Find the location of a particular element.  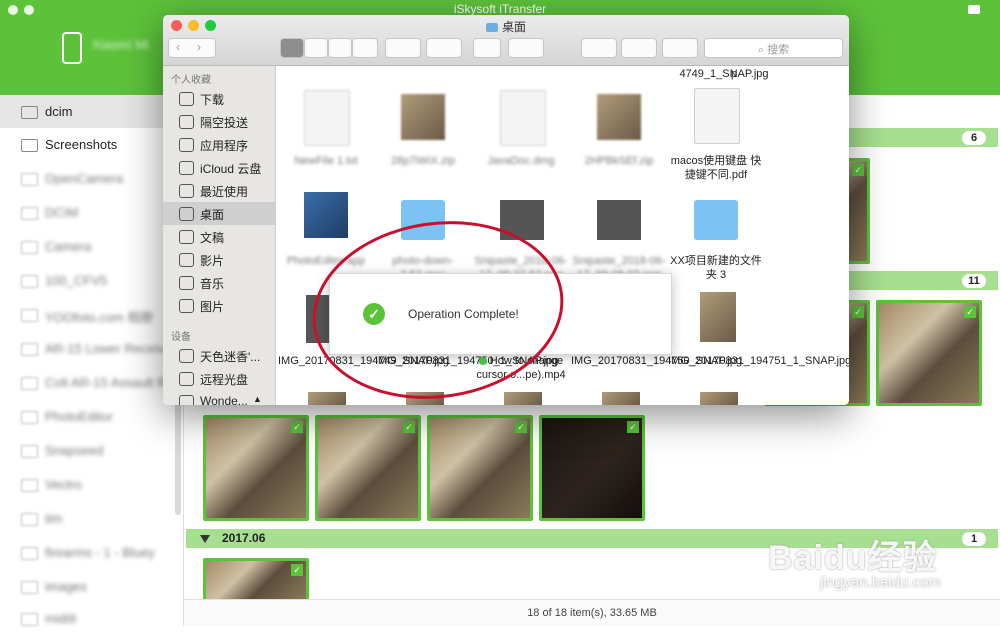

add-menu-button is located at coordinates (680, 48).